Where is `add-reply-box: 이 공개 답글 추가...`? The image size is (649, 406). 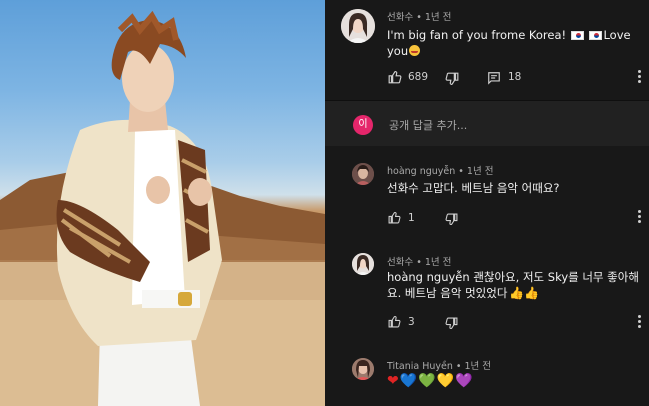
add-reply-box: 이 공개 답글 추가... is located at coordinates (487, 123).